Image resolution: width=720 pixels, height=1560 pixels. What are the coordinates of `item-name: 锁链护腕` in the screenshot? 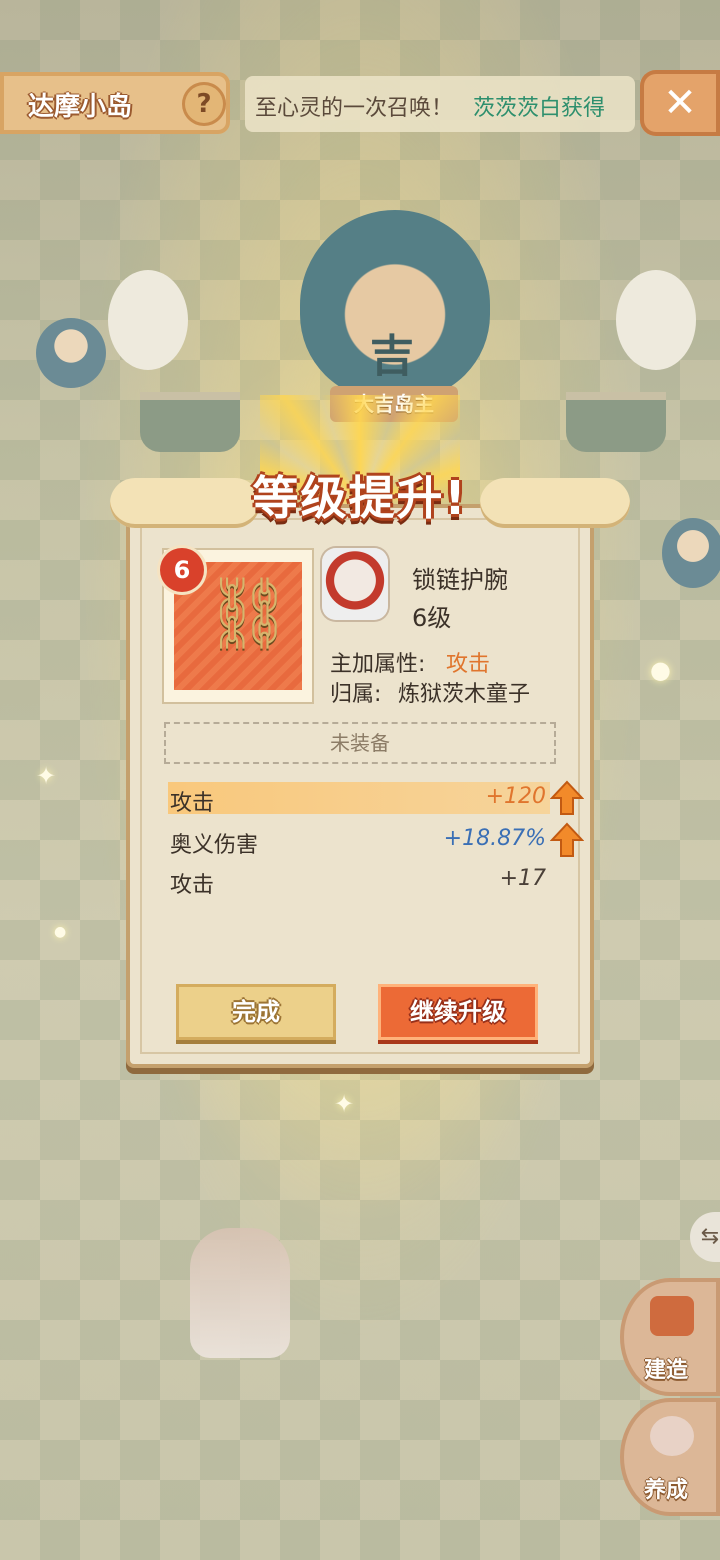 It's located at (460, 580).